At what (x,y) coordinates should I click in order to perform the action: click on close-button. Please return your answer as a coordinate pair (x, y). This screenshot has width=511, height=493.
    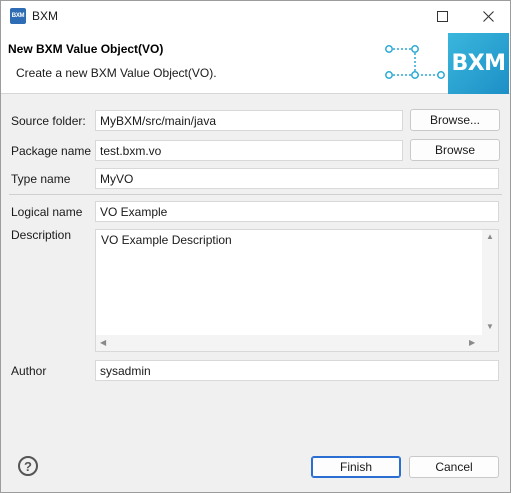
    Looking at the image, I should click on (488, 16).